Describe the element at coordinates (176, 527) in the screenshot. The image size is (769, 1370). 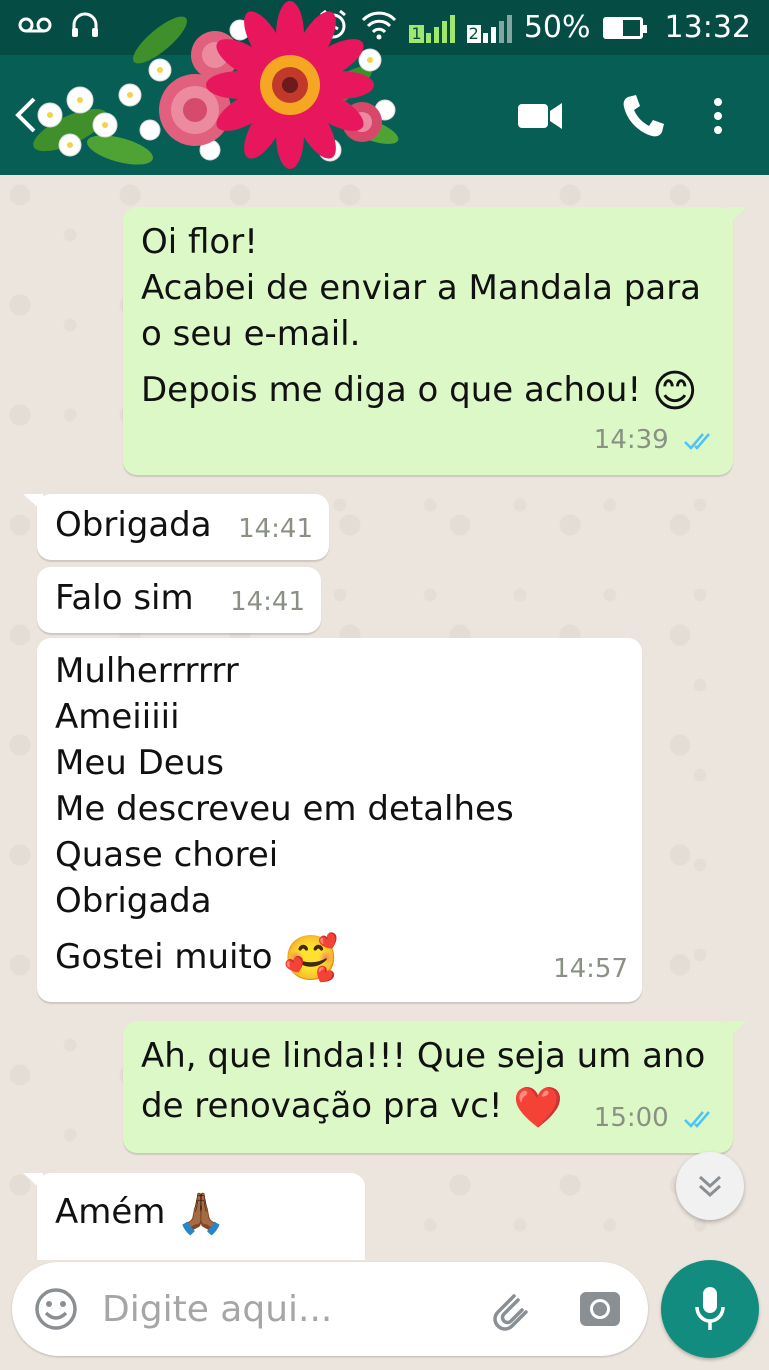
I see `incoming-message: Obrigada 14:41` at that location.